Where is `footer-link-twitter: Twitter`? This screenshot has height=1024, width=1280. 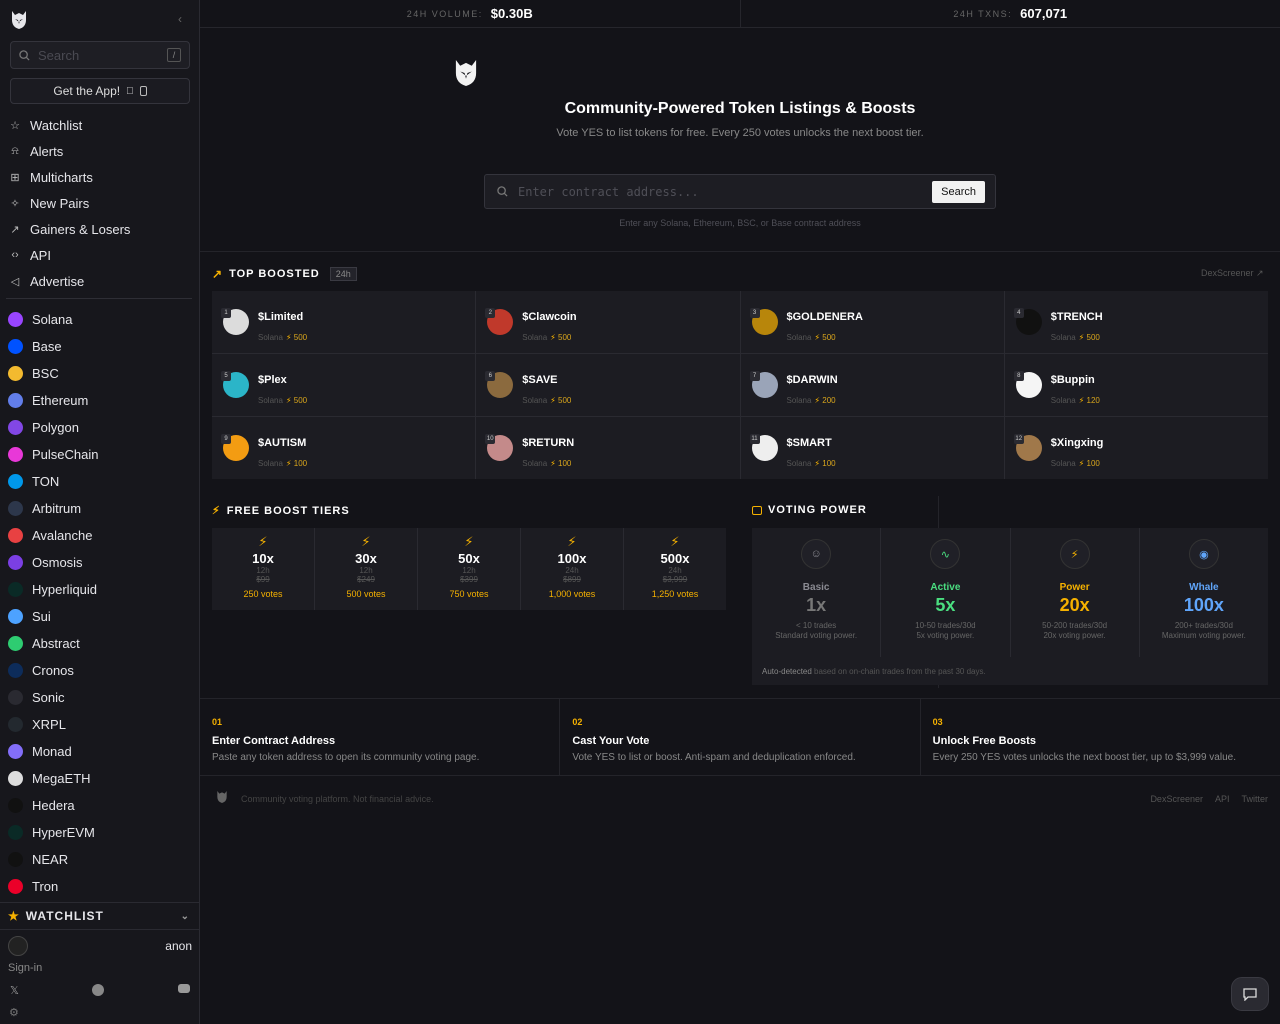
footer-link-twitter: Twitter is located at coordinates (1254, 799).